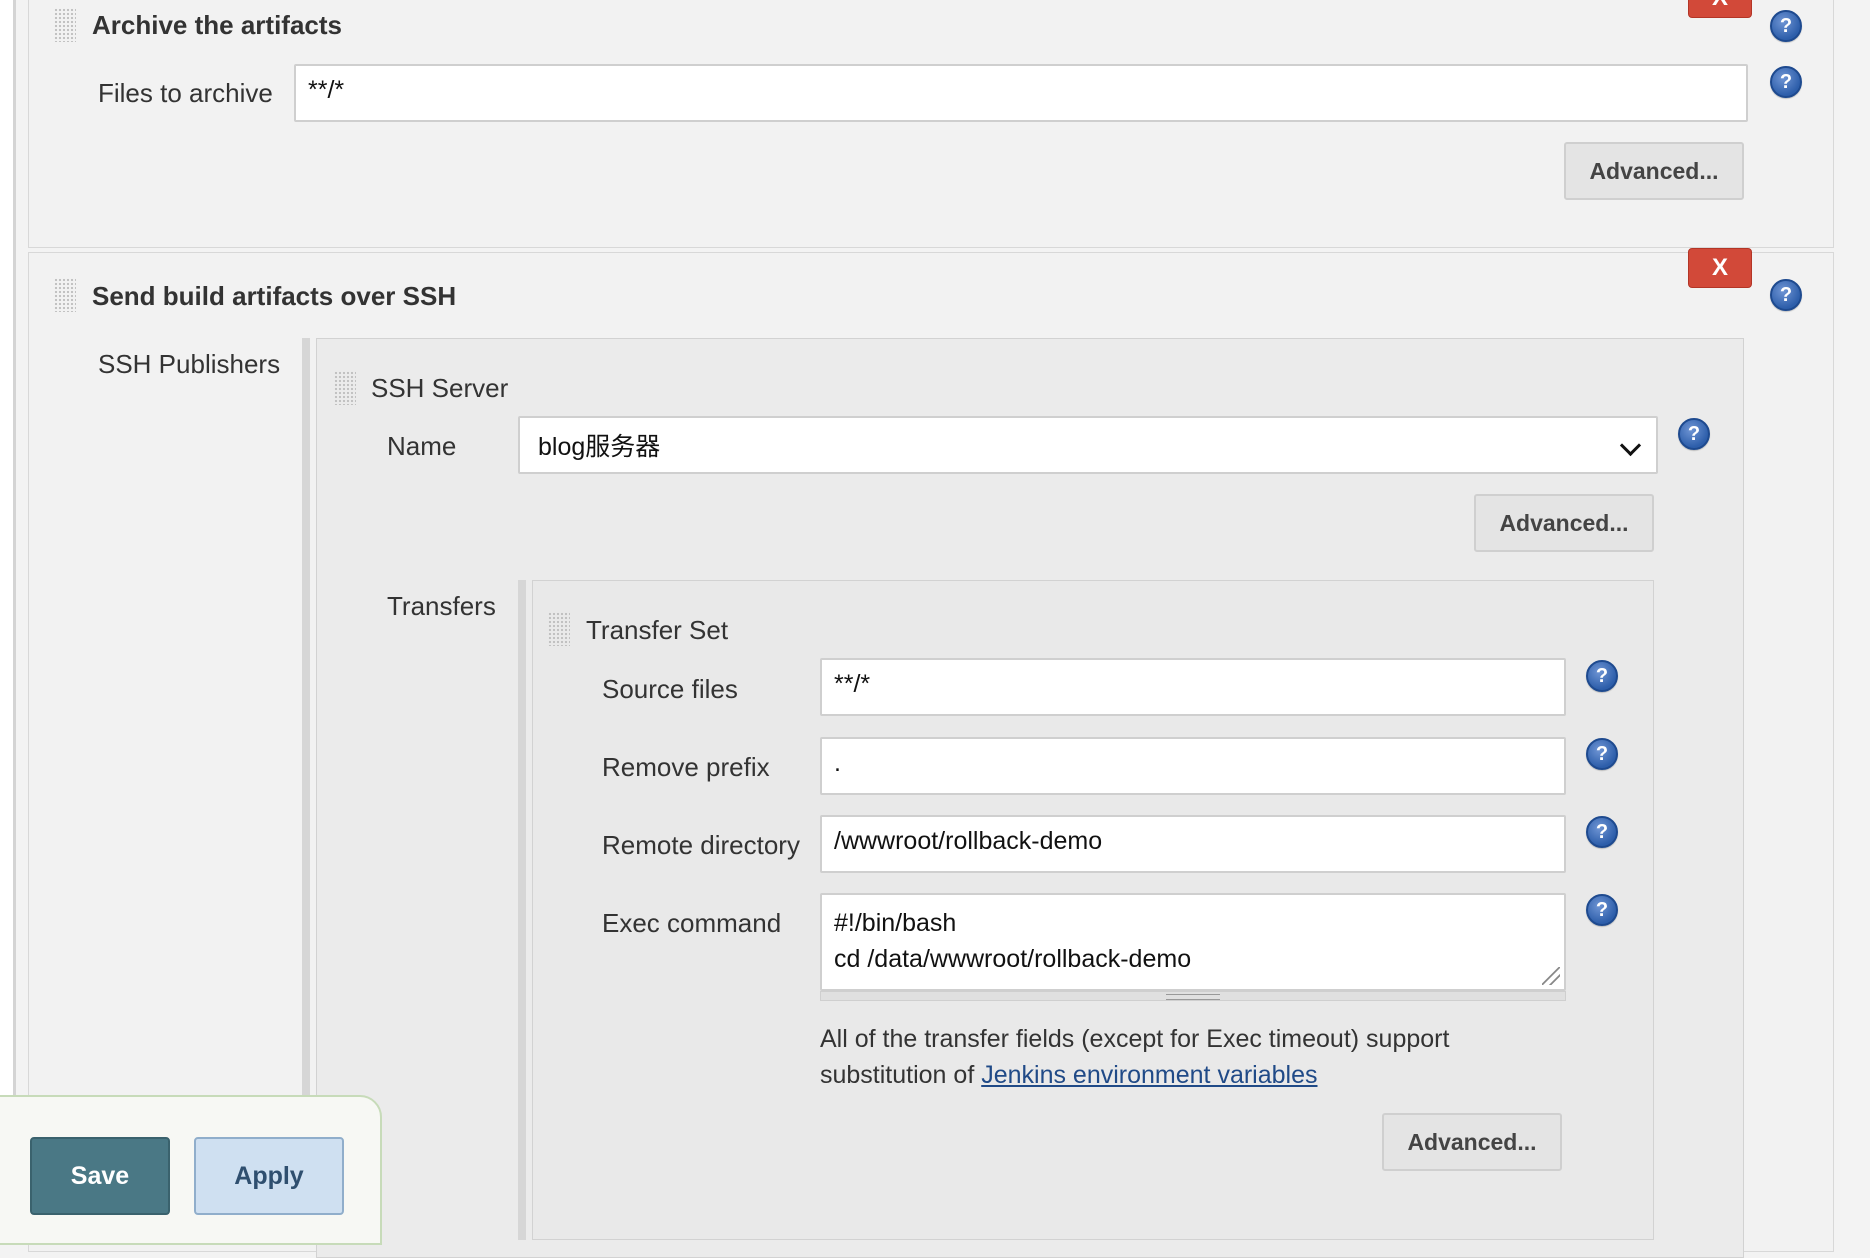 The width and height of the screenshot is (1870, 1258). I want to click on transfers-list-bar, so click(522, 910).